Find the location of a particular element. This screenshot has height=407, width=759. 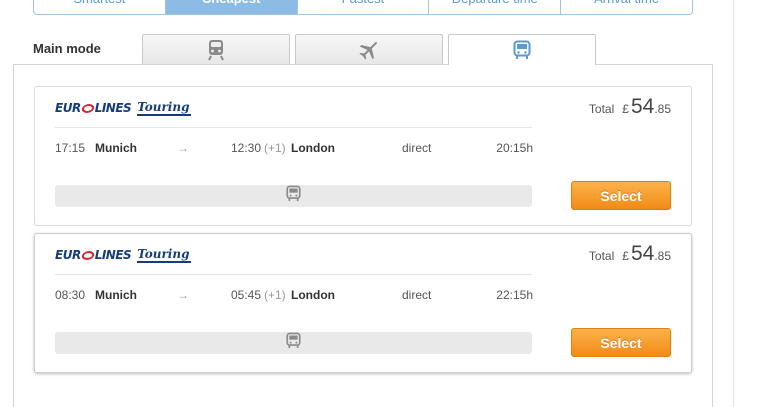

train-icon is located at coordinates (216, 50).